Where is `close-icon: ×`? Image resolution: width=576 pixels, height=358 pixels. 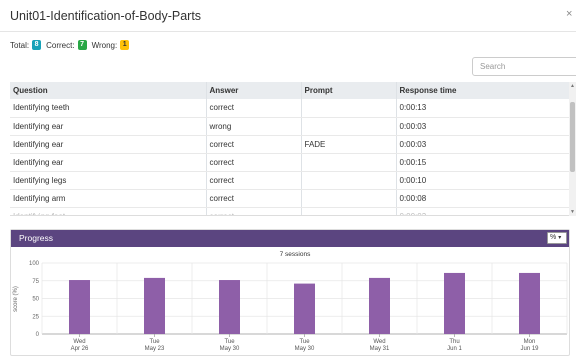 close-icon: × is located at coordinates (571, 14).